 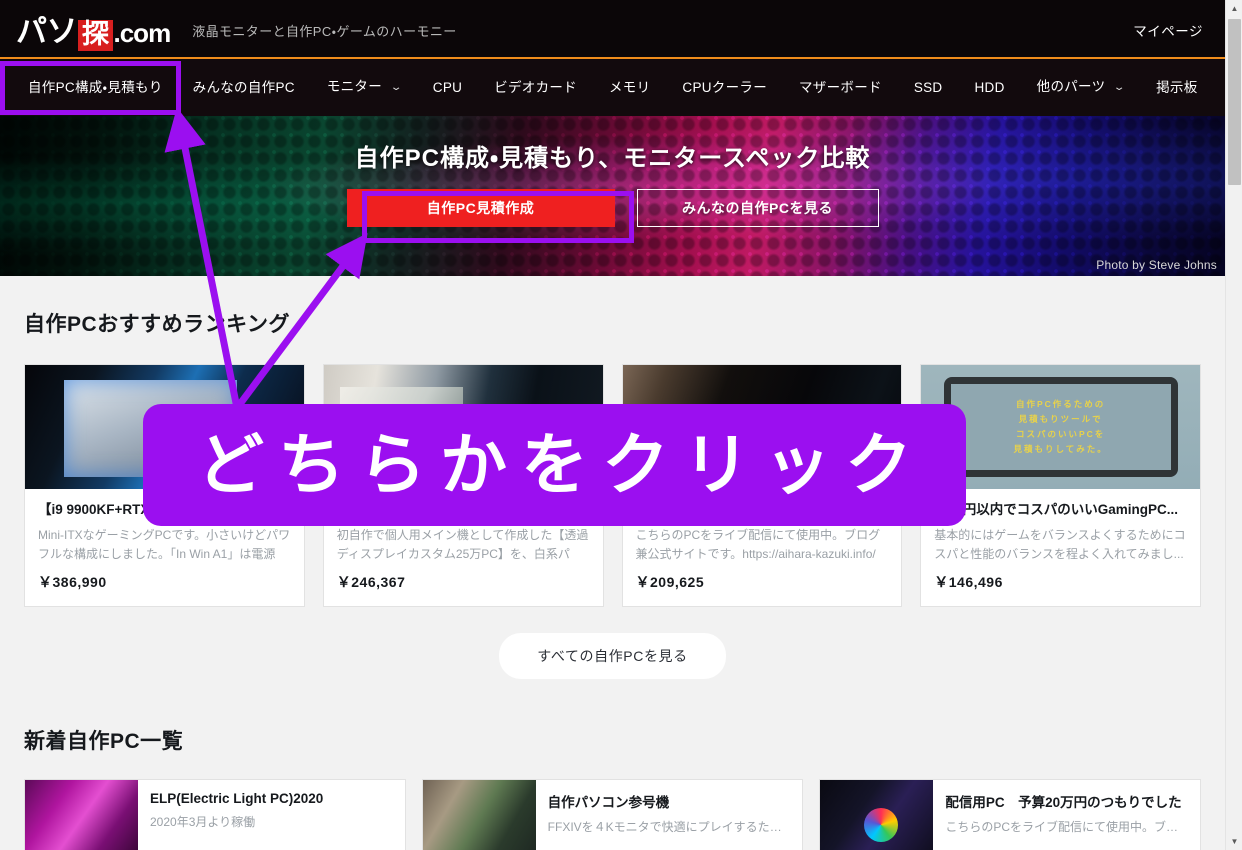 I want to click on view-everyones-pc-button: みんなの自作PCを見る, so click(x=757, y=208).